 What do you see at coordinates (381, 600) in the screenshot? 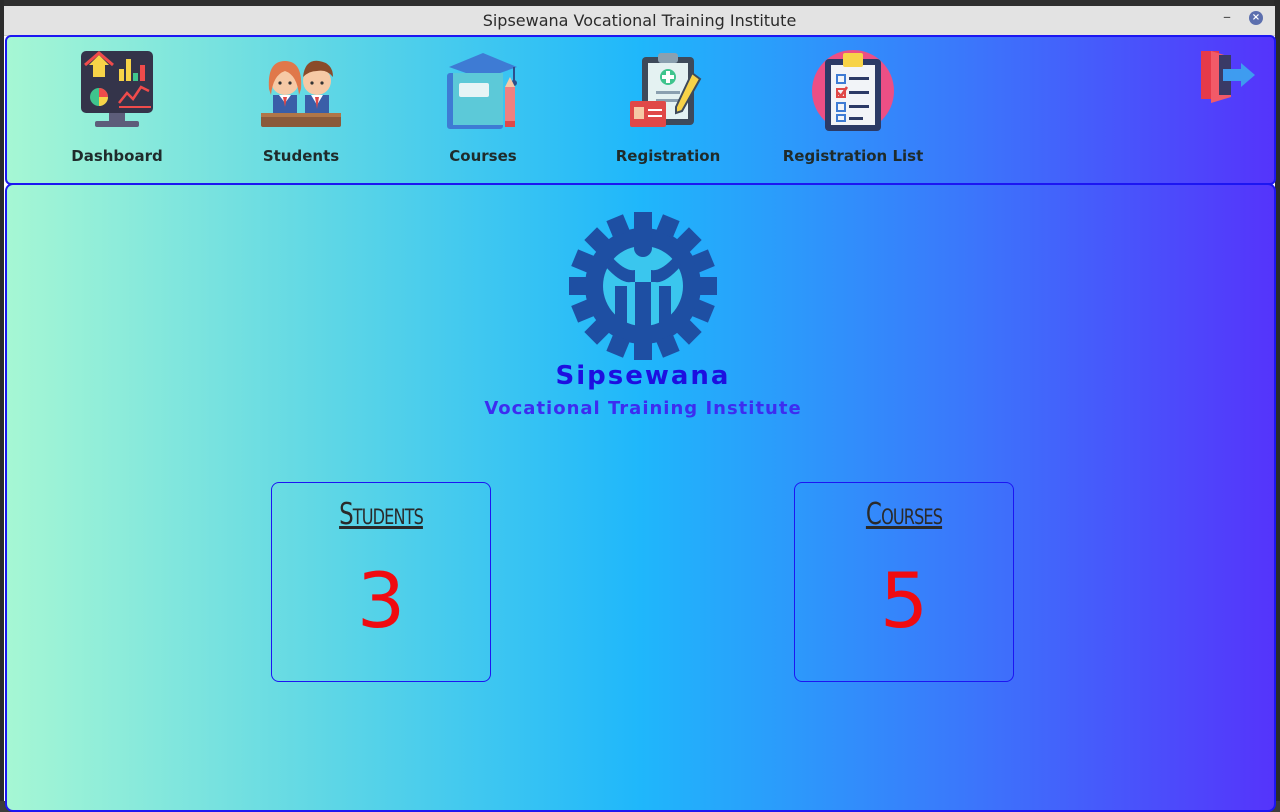
I see `students-count: 3` at bounding box center [381, 600].